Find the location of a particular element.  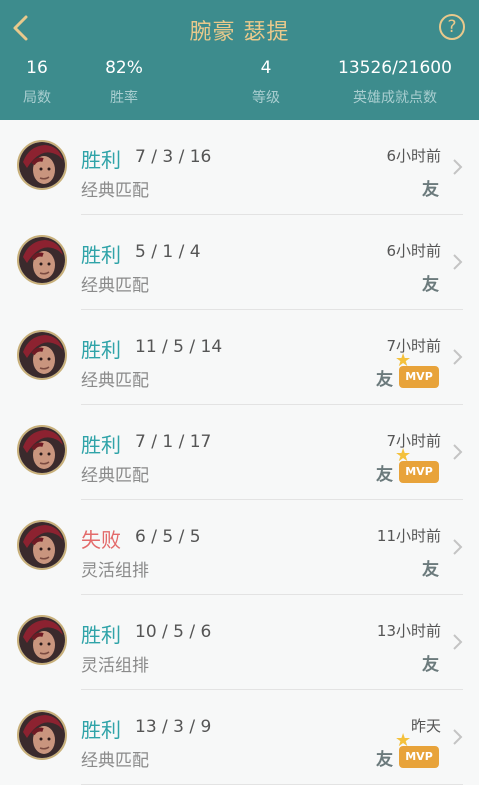

stat-winrate: 82% 胜率 is located at coordinates (124, 82).